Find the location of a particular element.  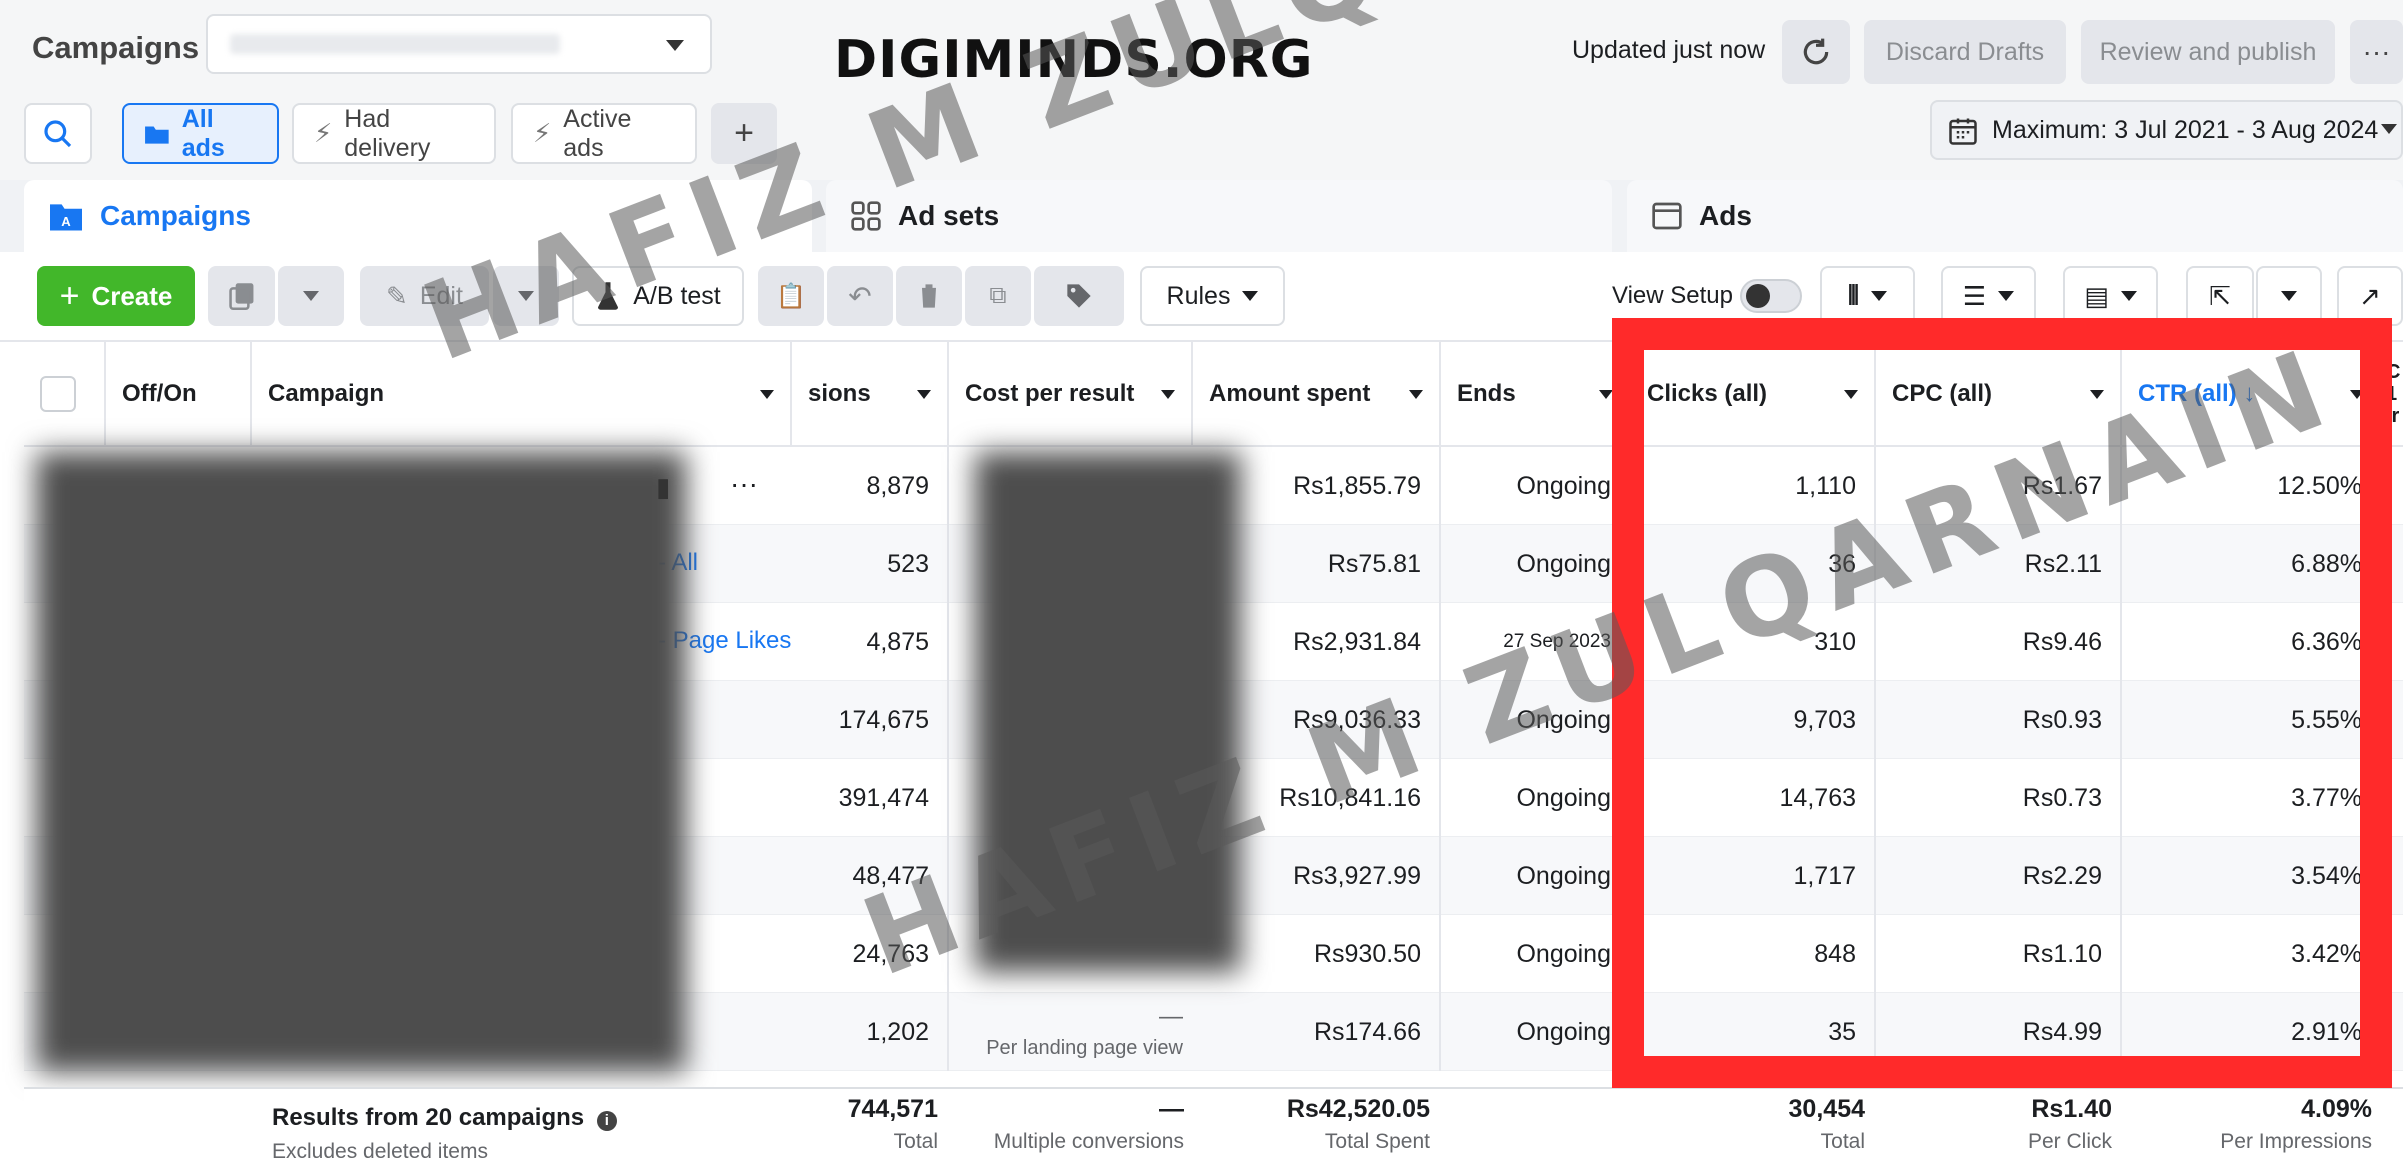

edit-button: ✎ Edit is located at coordinates (424, 296).